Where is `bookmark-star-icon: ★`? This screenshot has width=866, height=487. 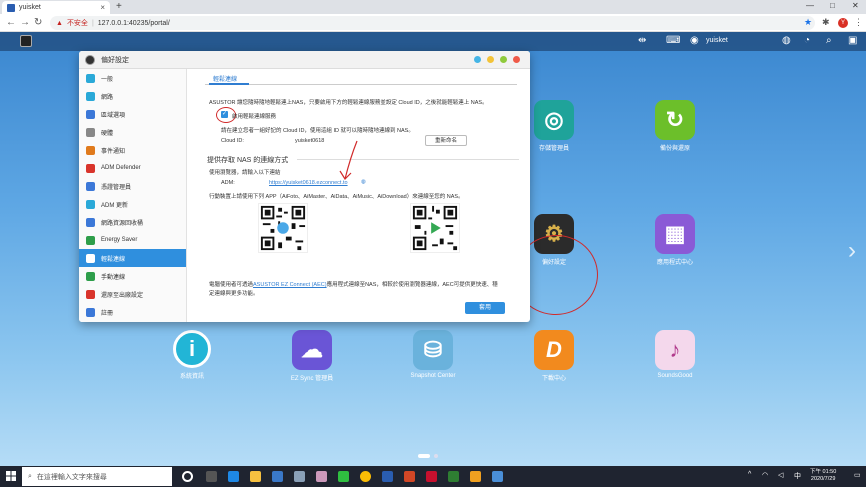
bookmark-star-icon: ★ is located at coordinates (808, 22).